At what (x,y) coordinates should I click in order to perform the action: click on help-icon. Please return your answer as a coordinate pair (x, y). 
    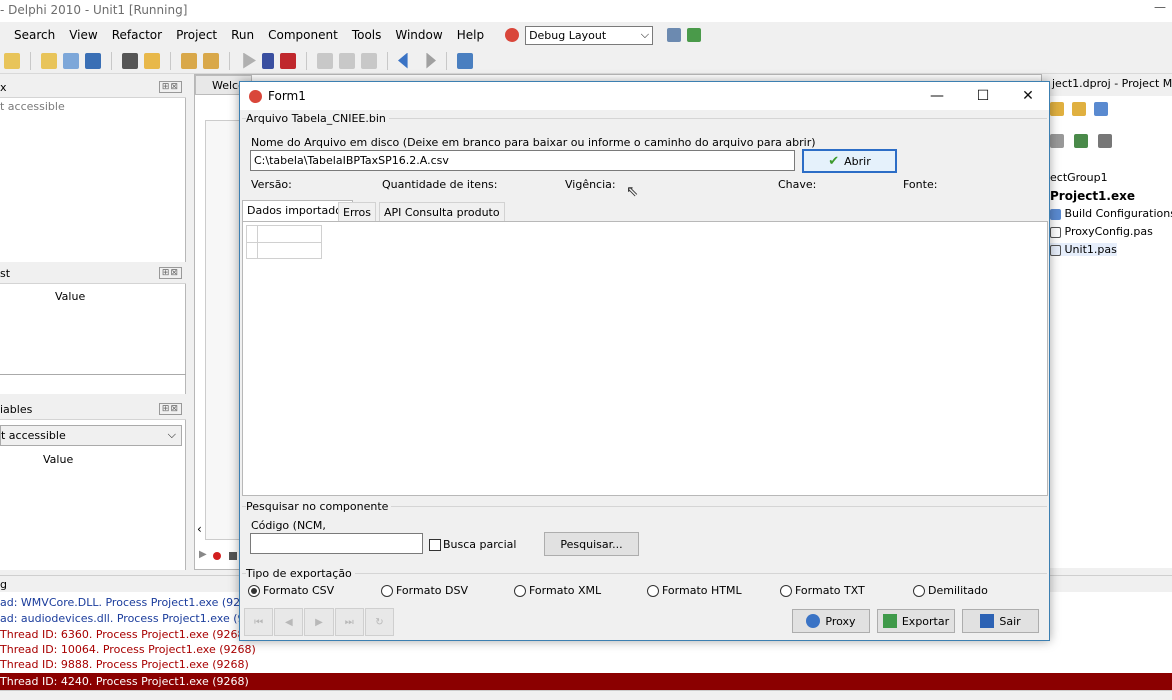
    Looking at the image, I should click on (512, 35).